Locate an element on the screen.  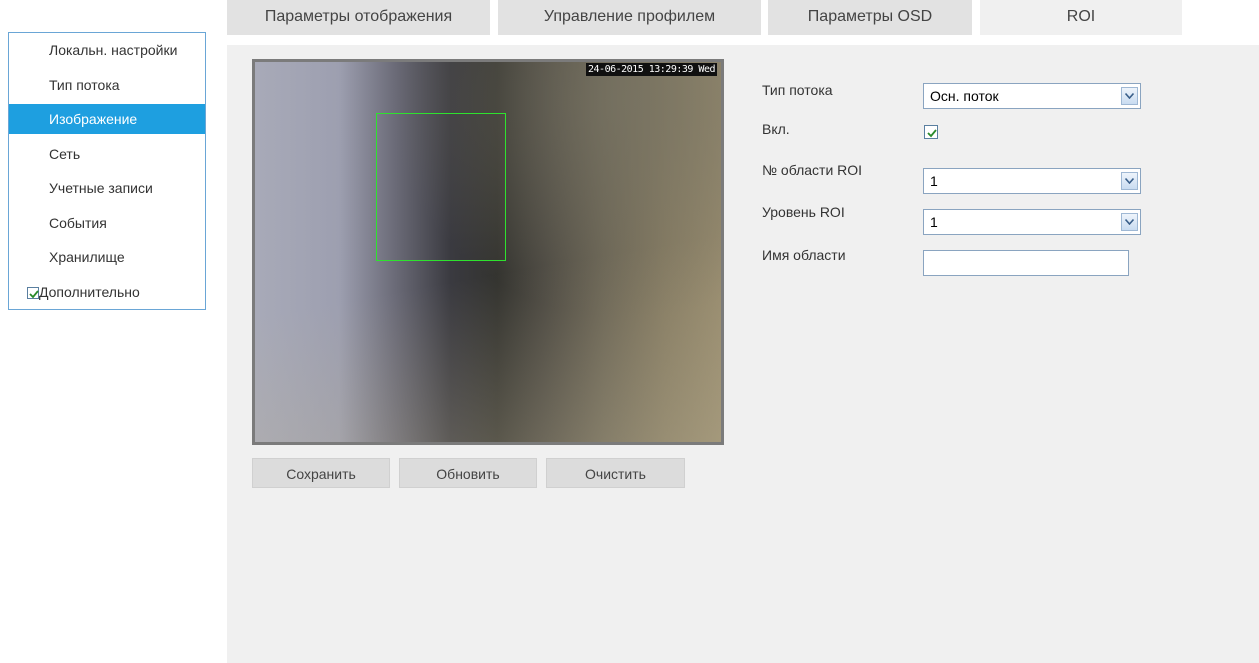
enabled-label: Вкл. is located at coordinates (776, 129).